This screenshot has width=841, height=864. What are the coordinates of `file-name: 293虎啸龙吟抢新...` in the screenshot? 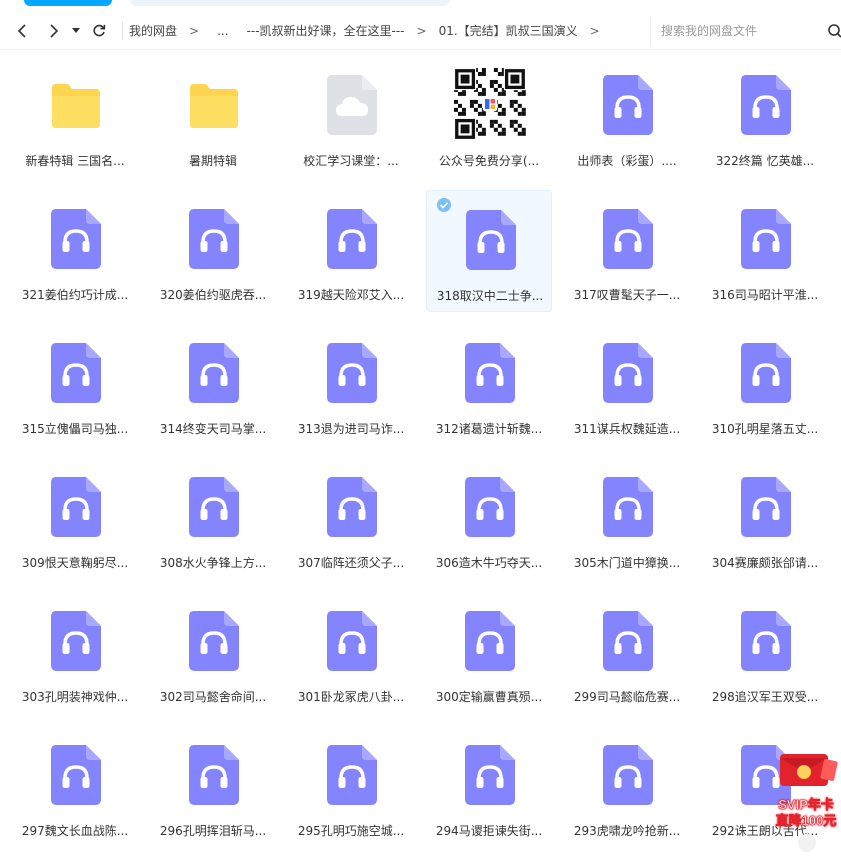 It's located at (627, 831).